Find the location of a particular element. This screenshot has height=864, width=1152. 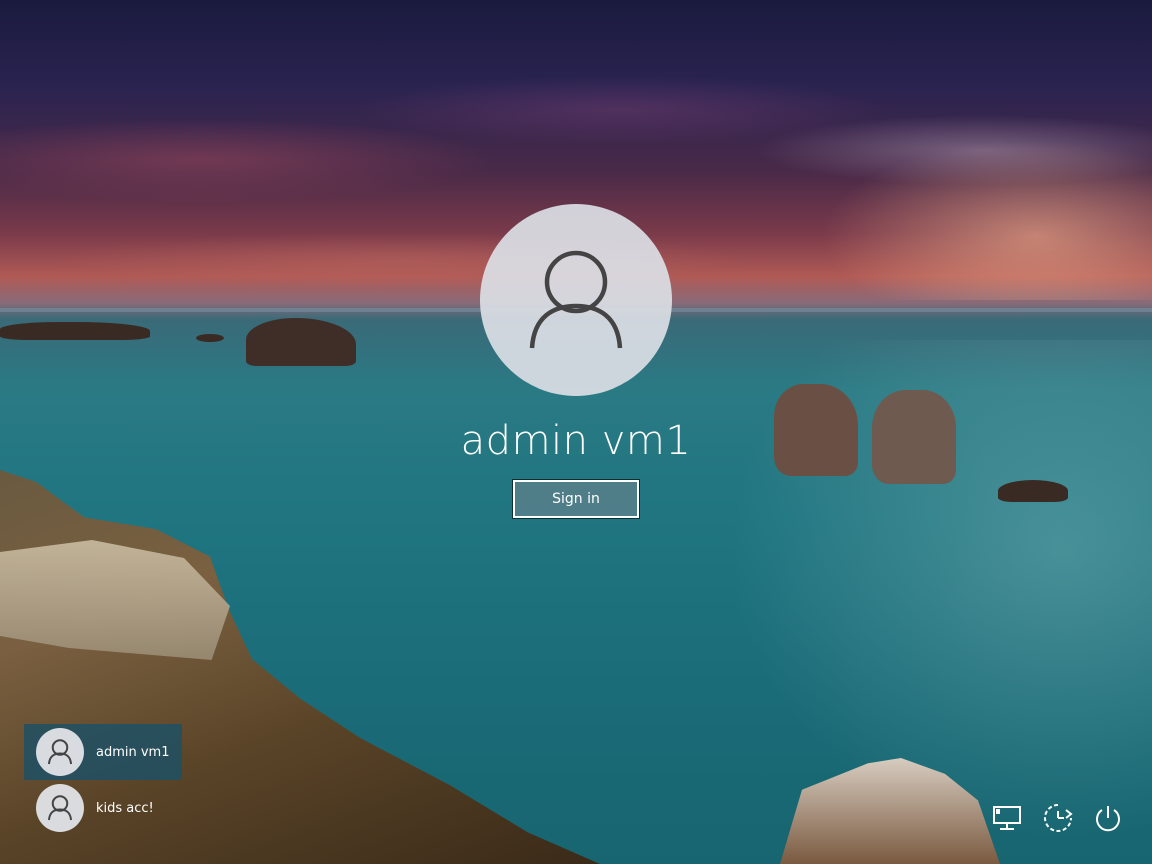

user-list-item-admin-vm1: admin vm1 is located at coordinates (103, 752).